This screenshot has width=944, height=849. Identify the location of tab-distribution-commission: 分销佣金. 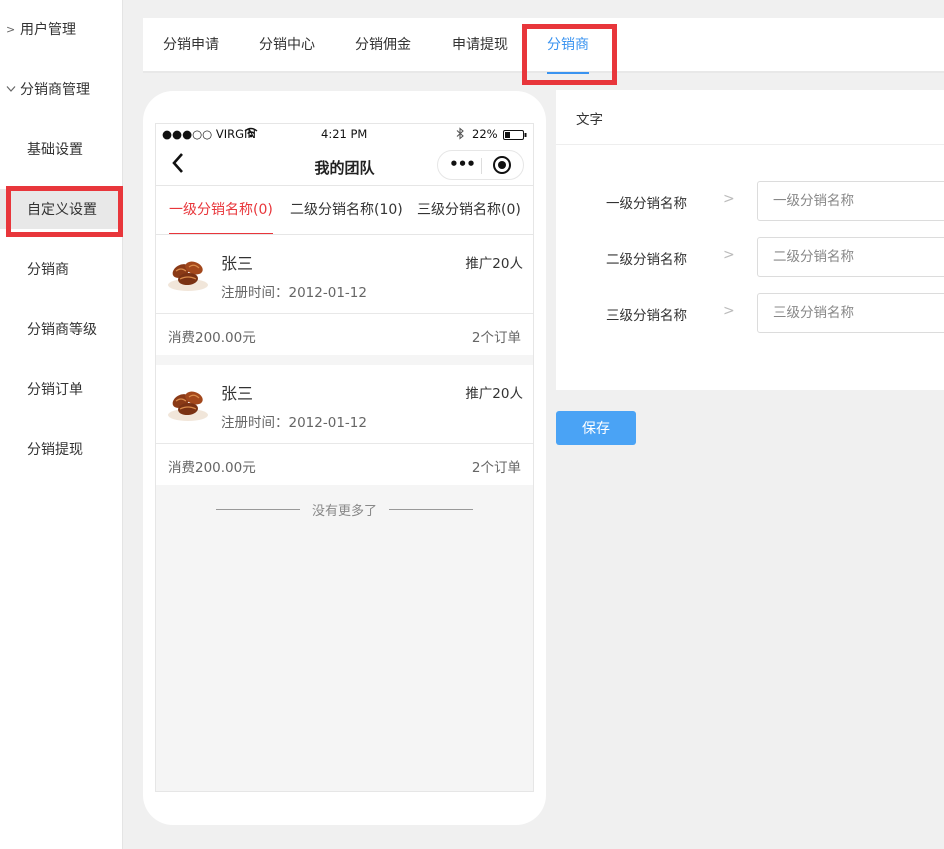
(383, 45).